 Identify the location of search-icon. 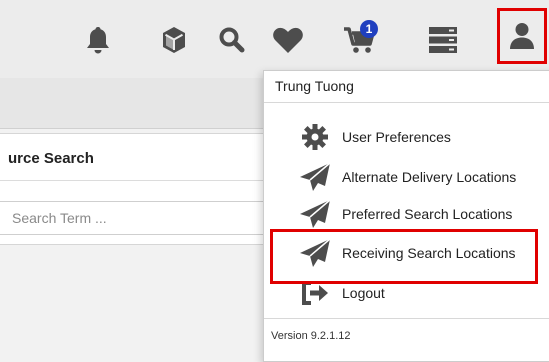
(232, 40).